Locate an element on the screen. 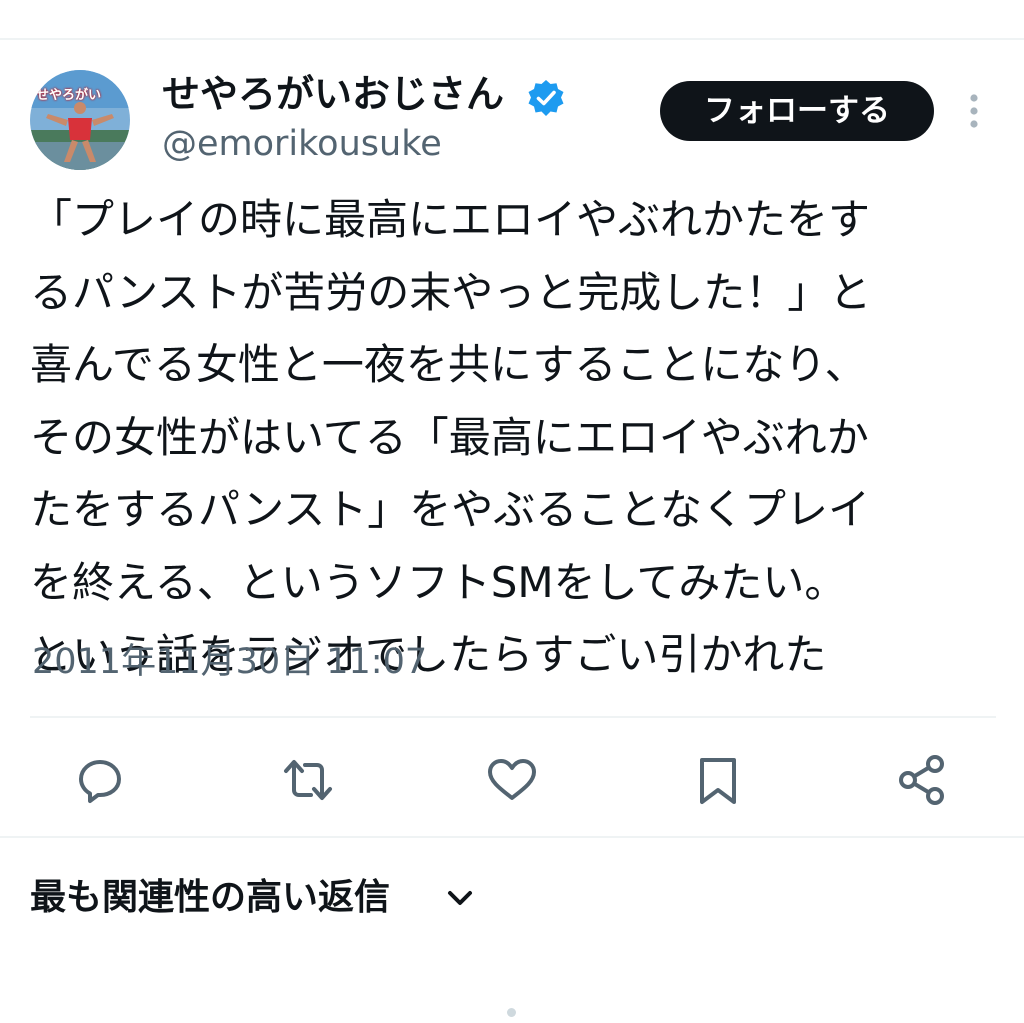  tweet-text-line: その女性がはいてる「最高にエロイやぶれか is located at coordinates (449, 437).